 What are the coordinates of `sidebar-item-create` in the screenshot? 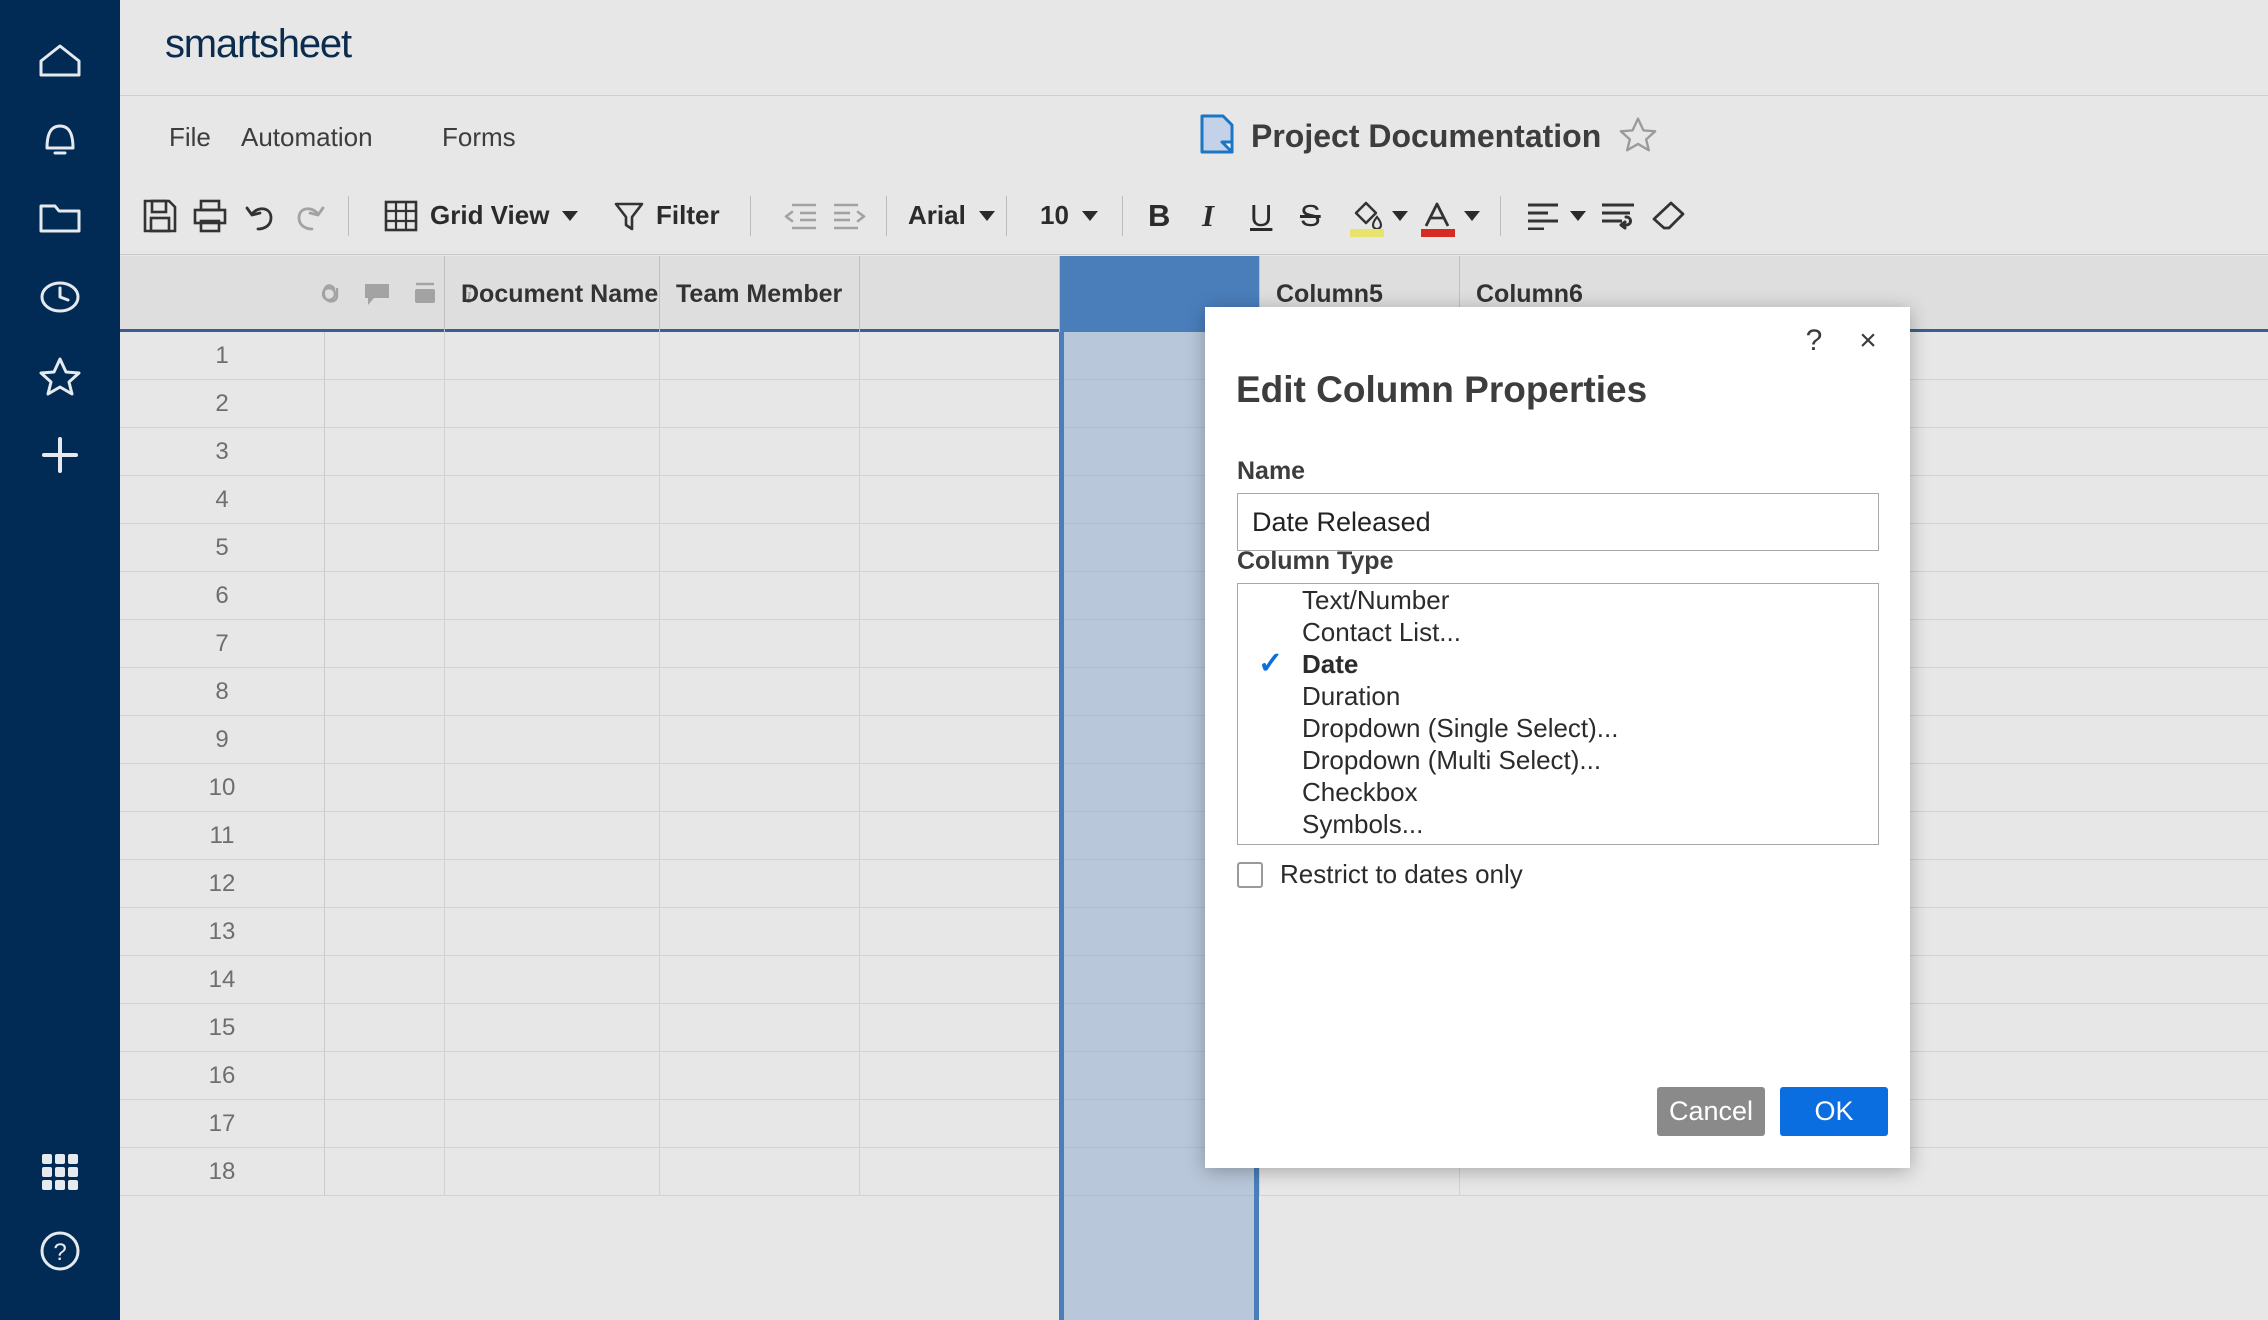 It's located at (60, 454).